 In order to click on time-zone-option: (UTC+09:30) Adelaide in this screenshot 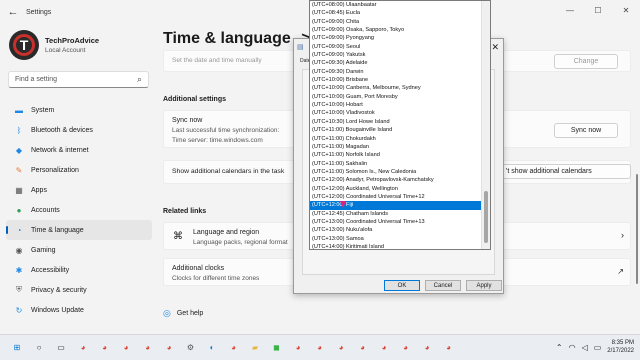, I will do `click(395, 63)`.